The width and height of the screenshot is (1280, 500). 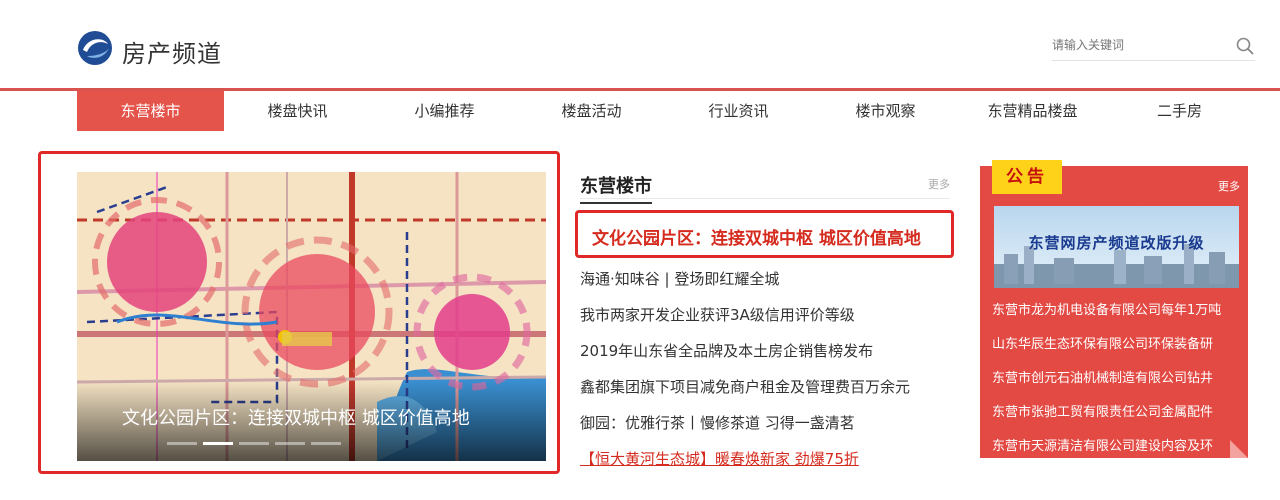 What do you see at coordinates (616, 190) in the screenshot?
I see `news-section-title: 东营楼市` at bounding box center [616, 190].